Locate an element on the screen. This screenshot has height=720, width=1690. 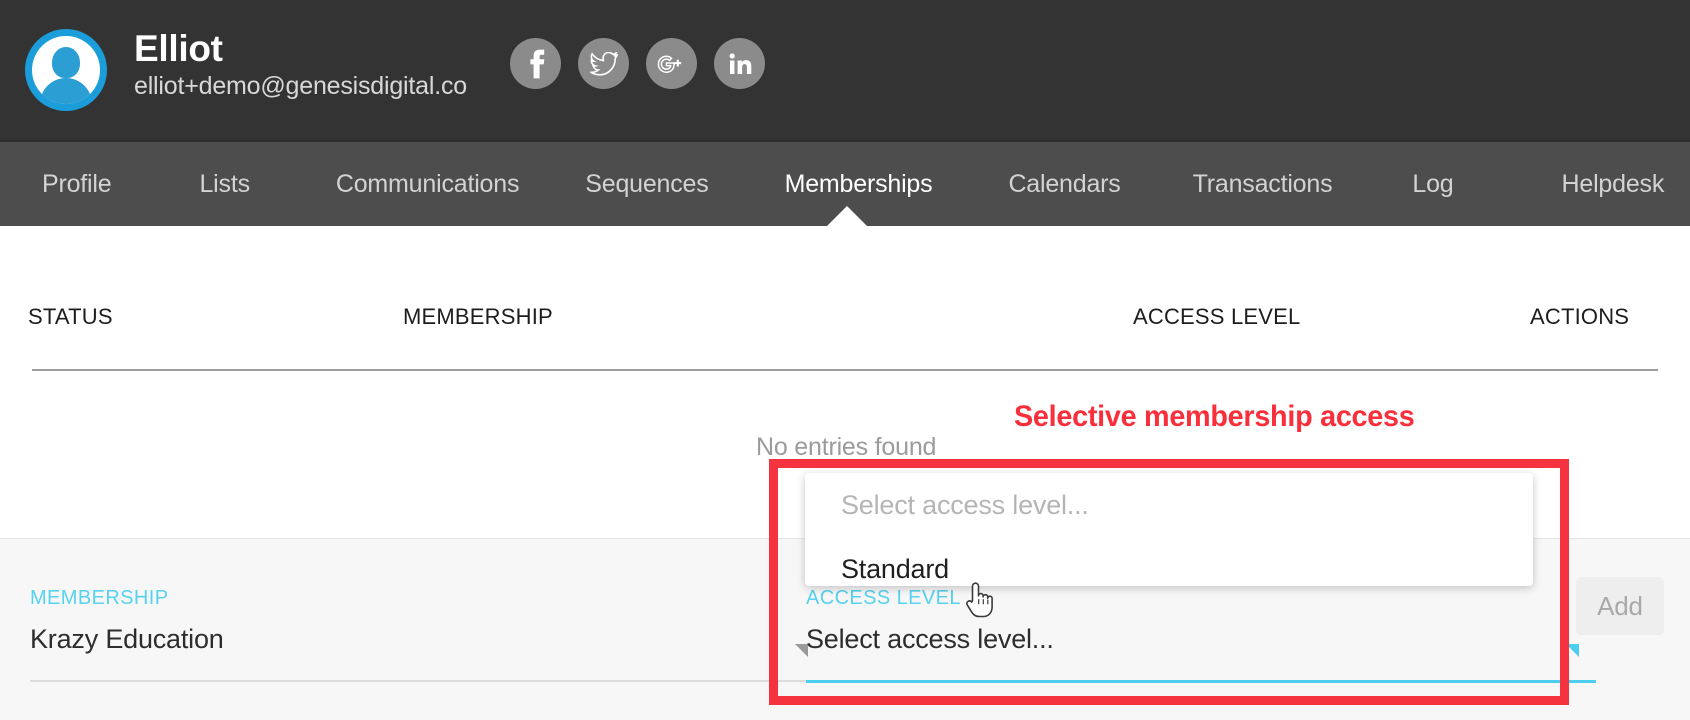
user-email: elliot+demo@genesisdigital.co is located at coordinates (300, 86).